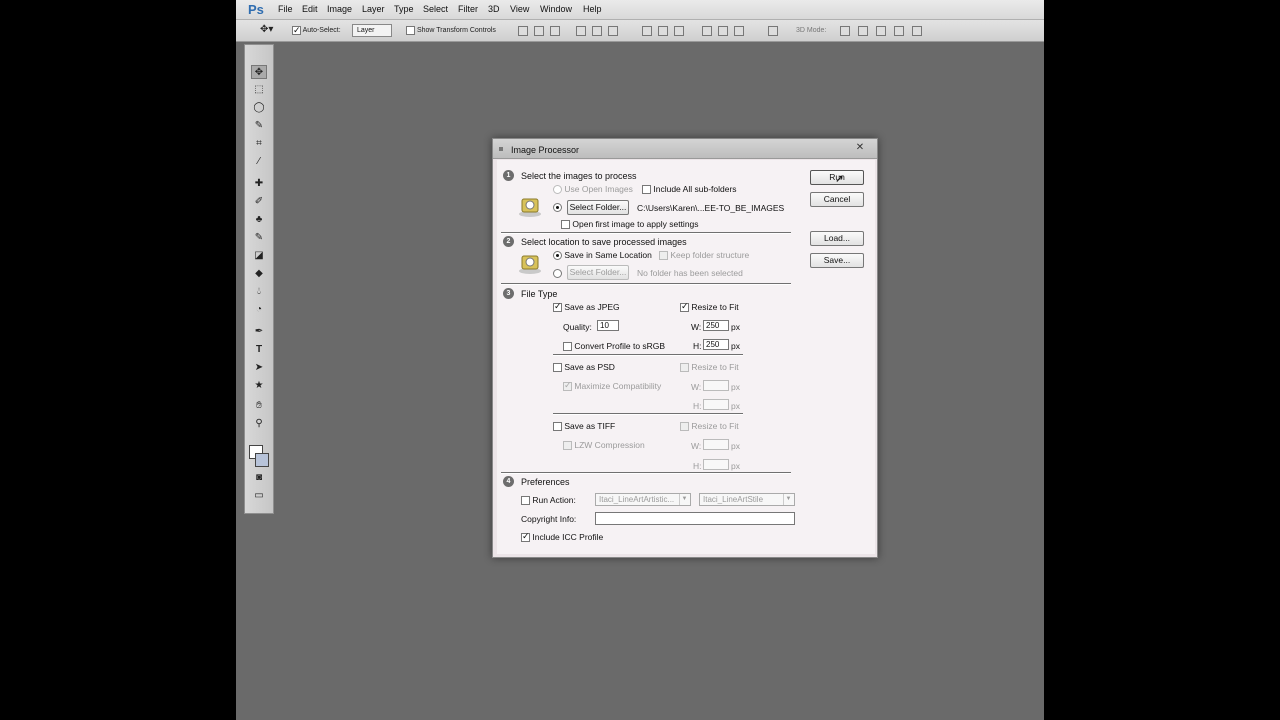  What do you see at coordinates (604, 445) in the screenshot?
I see `lzw-compression-option: LZW Compression` at bounding box center [604, 445].